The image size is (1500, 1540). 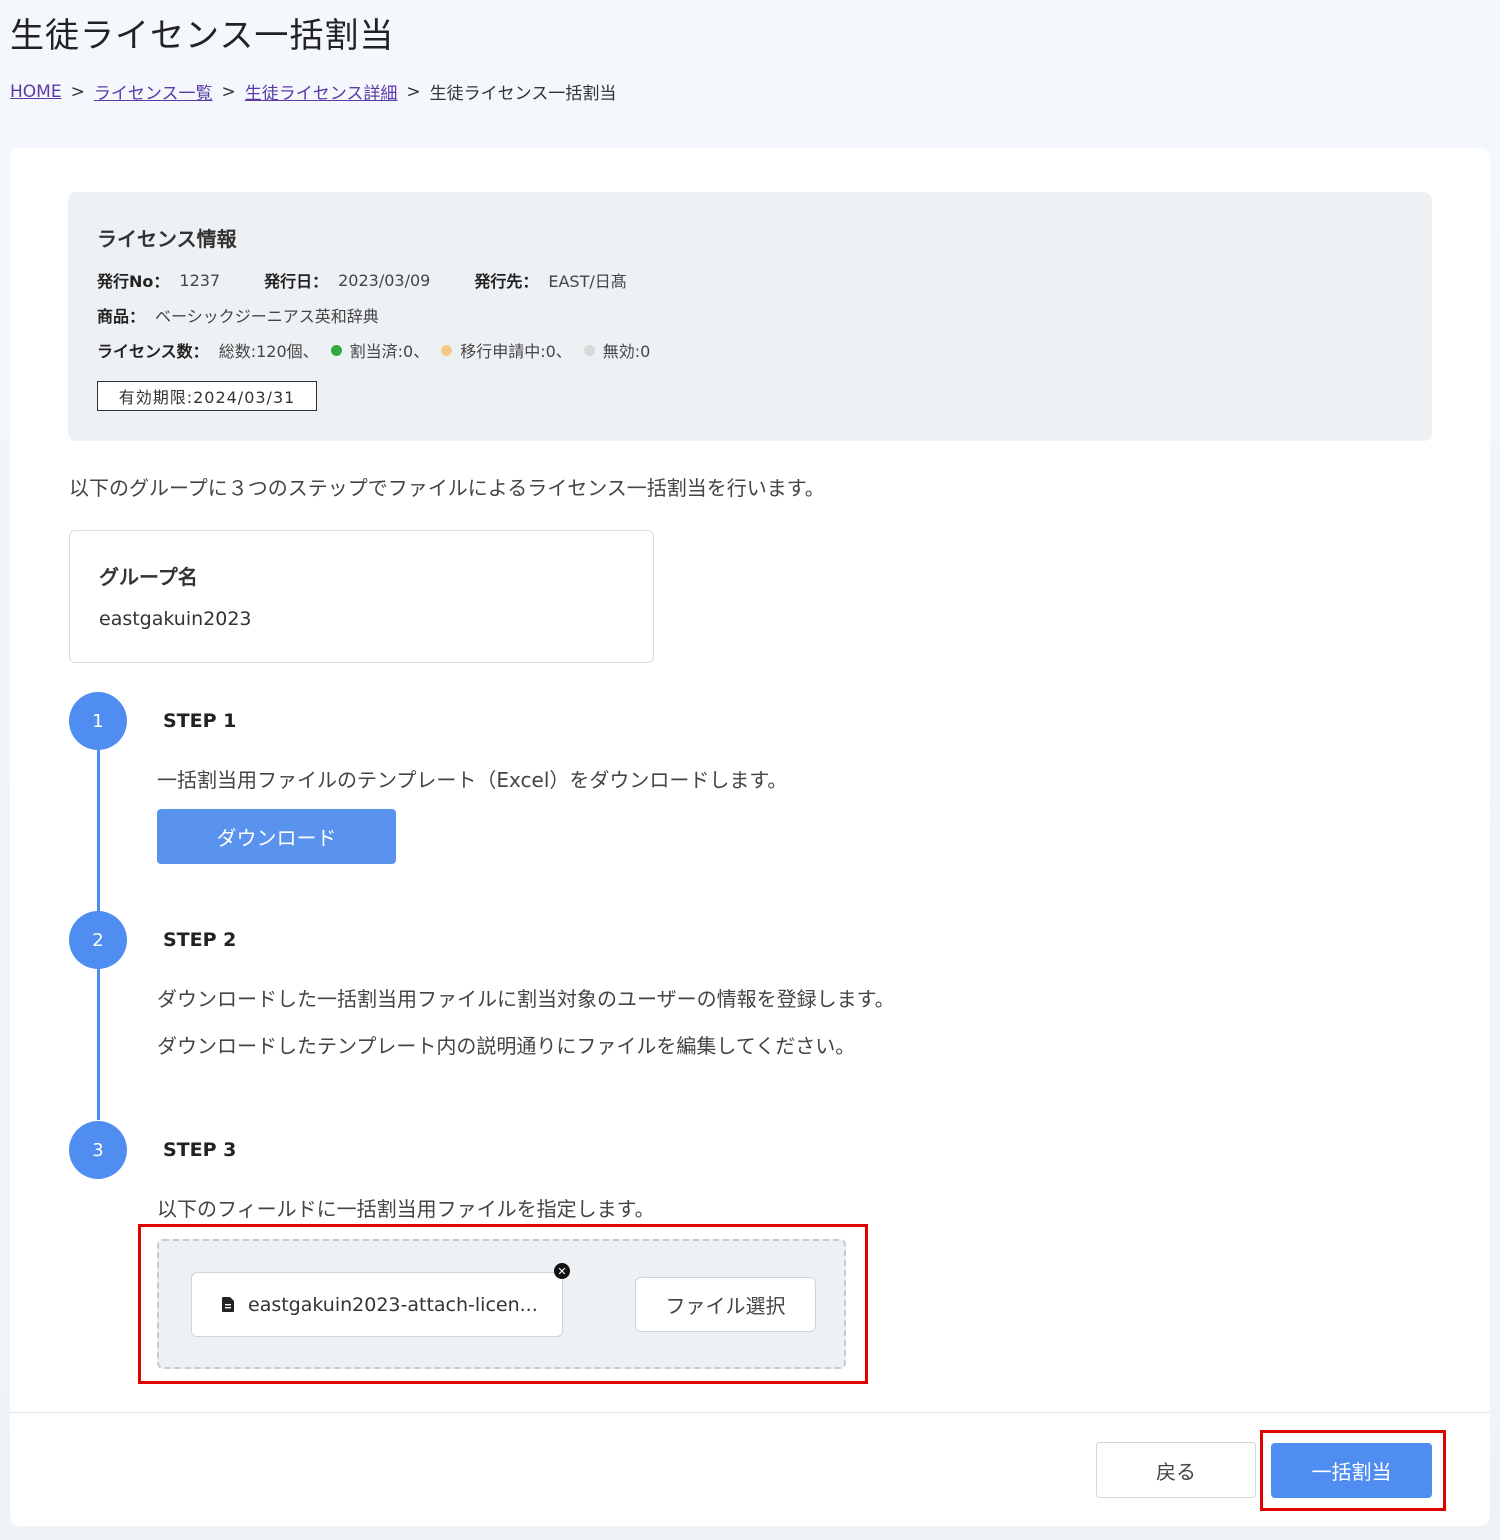 What do you see at coordinates (207, 396) in the screenshot?
I see `expiry-badge: 有効期限:2024/03/31` at bounding box center [207, 396].